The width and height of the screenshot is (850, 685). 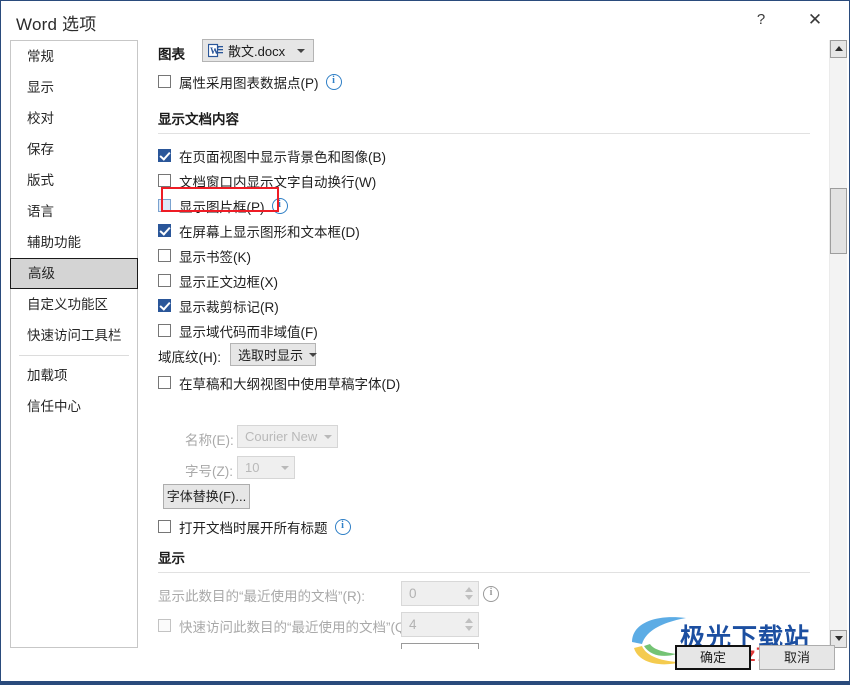 I want to click on sidebar-item-trust-center: 信任中心, so click(x=74, y=406).